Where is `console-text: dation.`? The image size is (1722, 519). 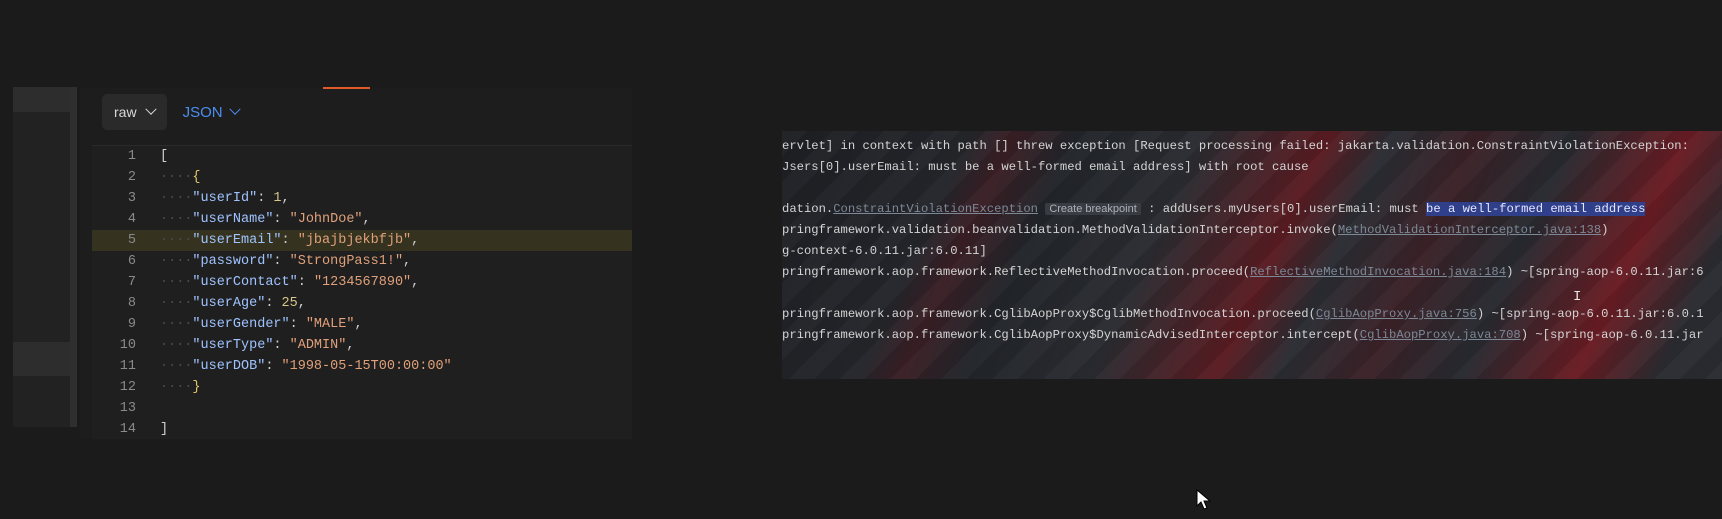 console-text: dation. is located at coordinates (808, 209).